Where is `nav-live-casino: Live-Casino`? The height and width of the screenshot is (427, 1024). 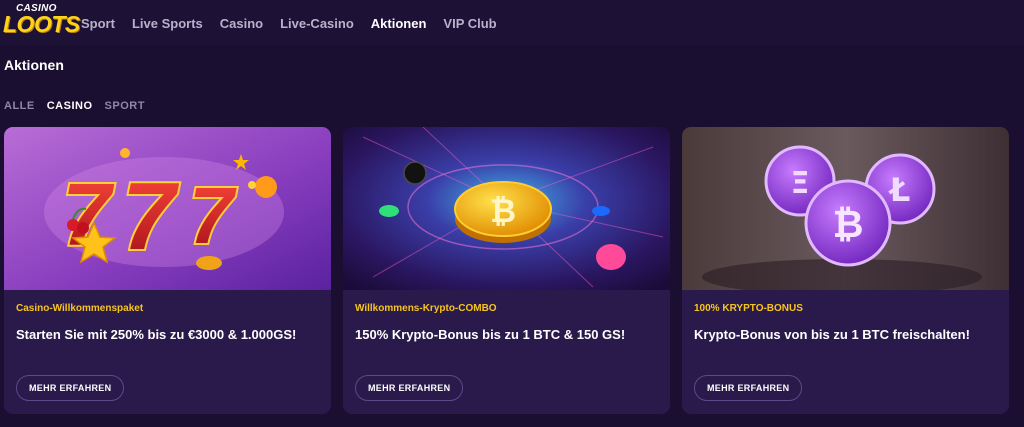
nav-live-casino: Live-Casino is located at coordinates (317, 23).